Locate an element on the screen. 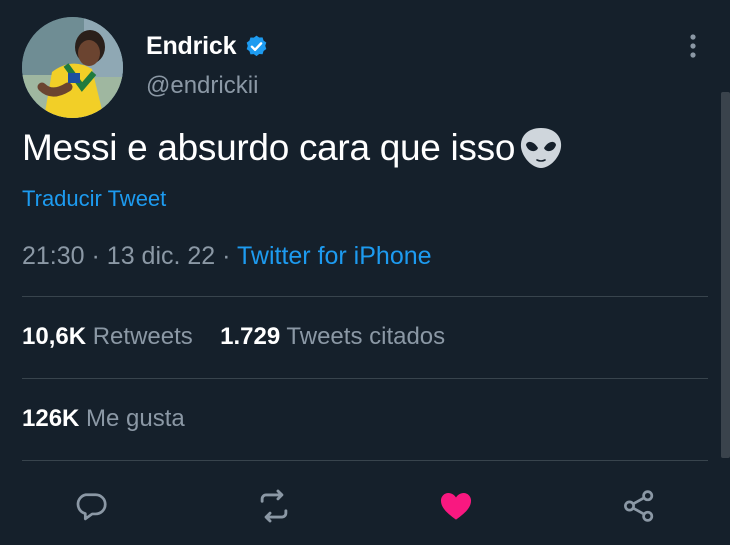  retweet-icon is located at coordinates (274, 506).